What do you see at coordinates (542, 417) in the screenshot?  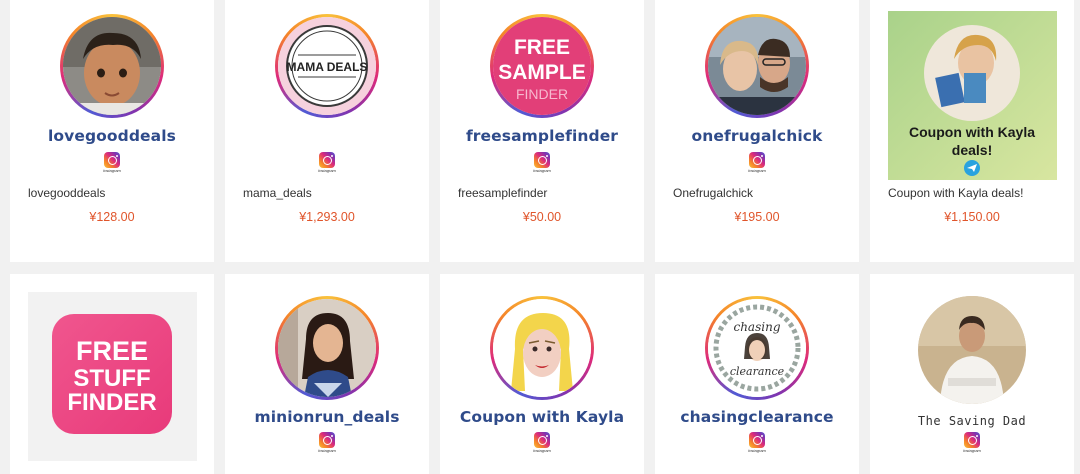 I see `account-handle: Coupon with Kayla` at bounding box center [542, 417].